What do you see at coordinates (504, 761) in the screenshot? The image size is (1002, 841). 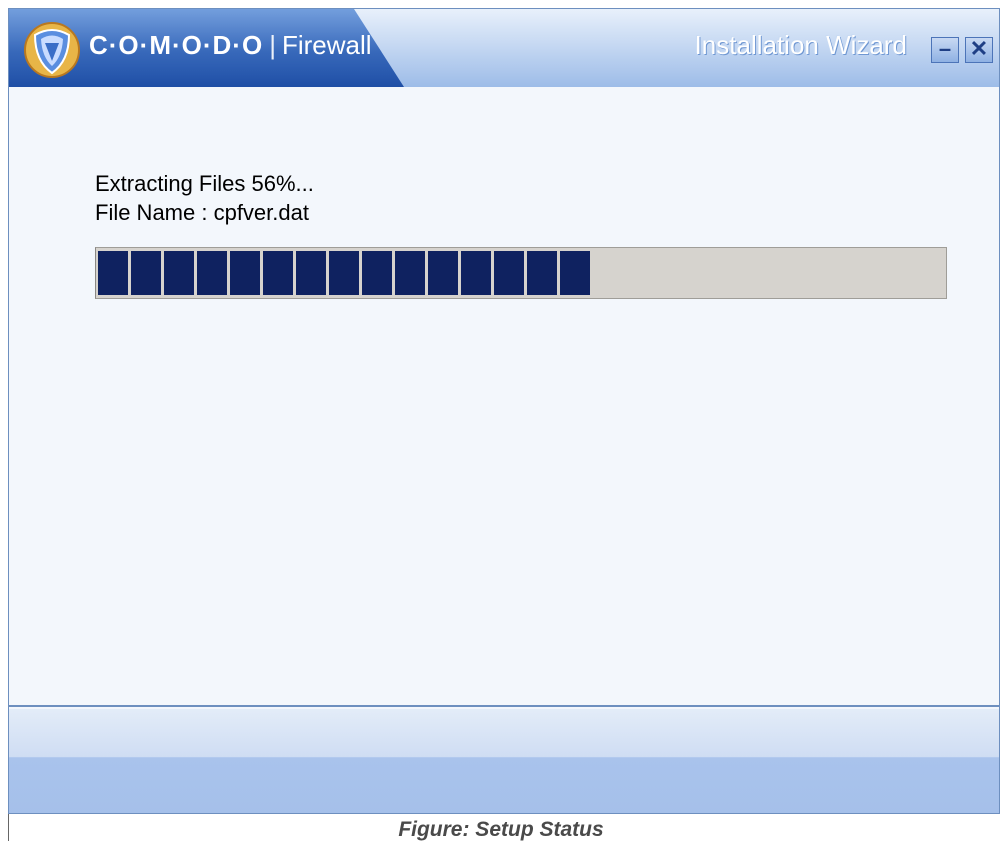 I see `footer-bar` at bounding box center [504, 761].